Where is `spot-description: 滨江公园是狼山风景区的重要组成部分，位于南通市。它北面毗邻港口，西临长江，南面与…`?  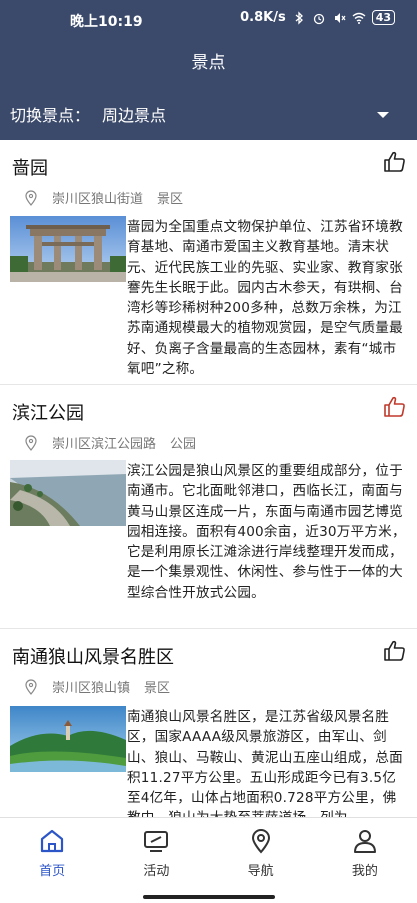 spot-description: 滨江公园是狼山风景区的重要组成部分，位于南通市。它北面毗邻港口，西临长江，南面与… is located at coordinates (266, 532).